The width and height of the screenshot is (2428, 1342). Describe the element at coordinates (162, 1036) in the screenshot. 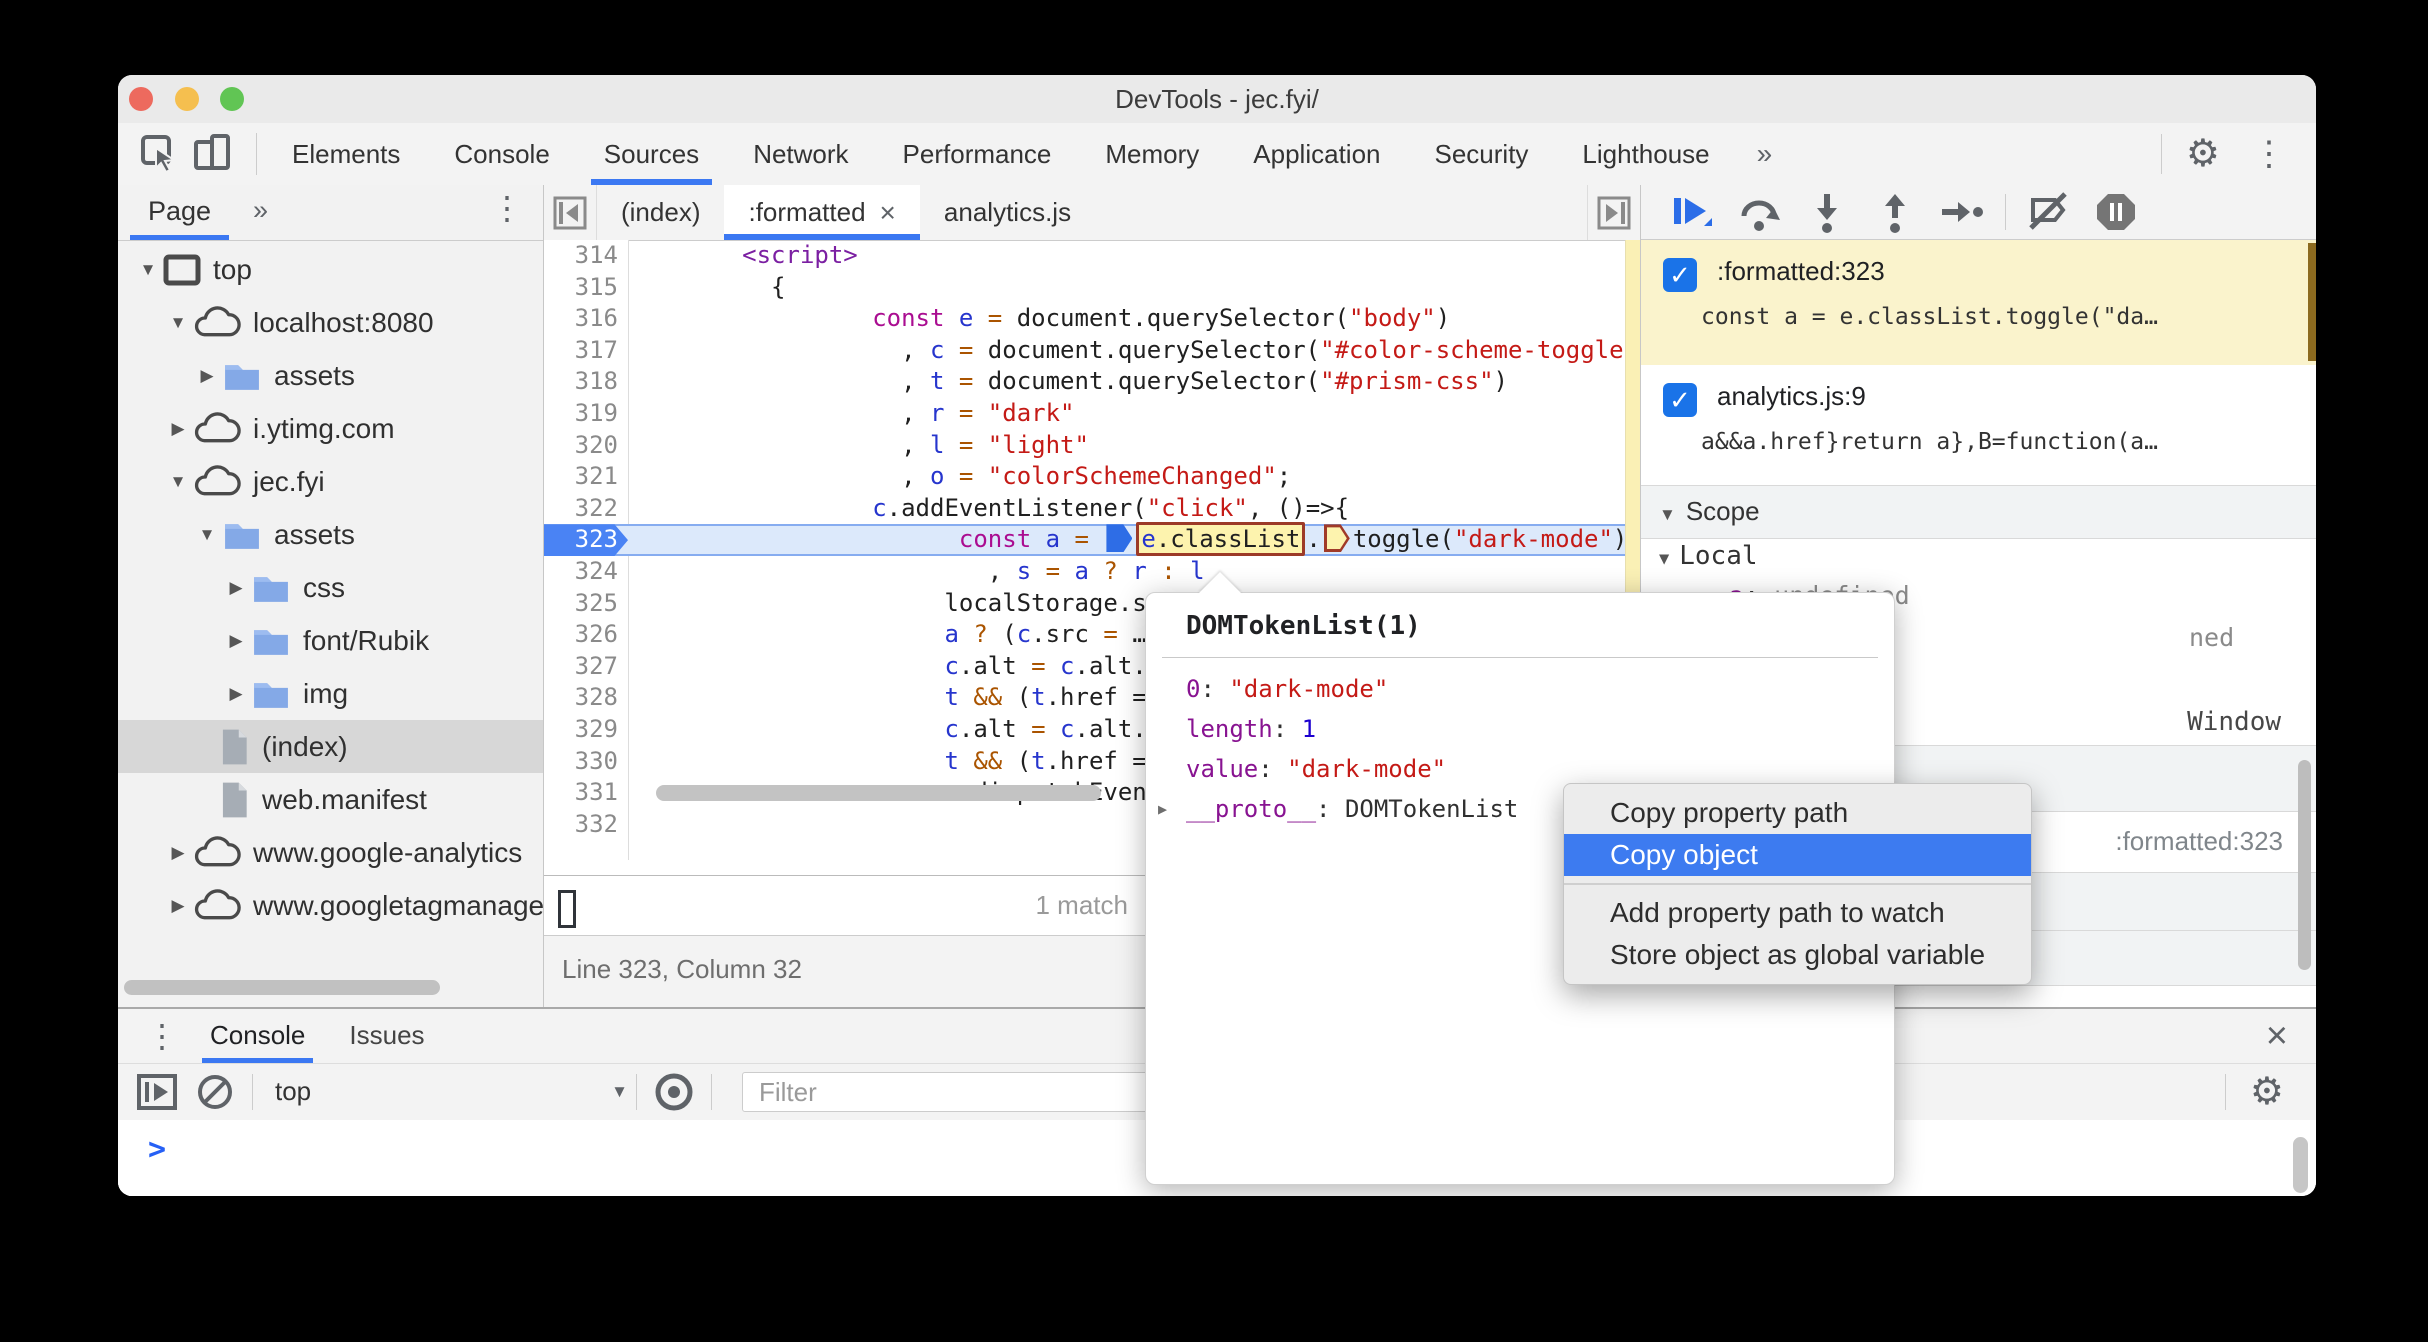

I see `drawer-kebab-icon: ⋮` at that location.